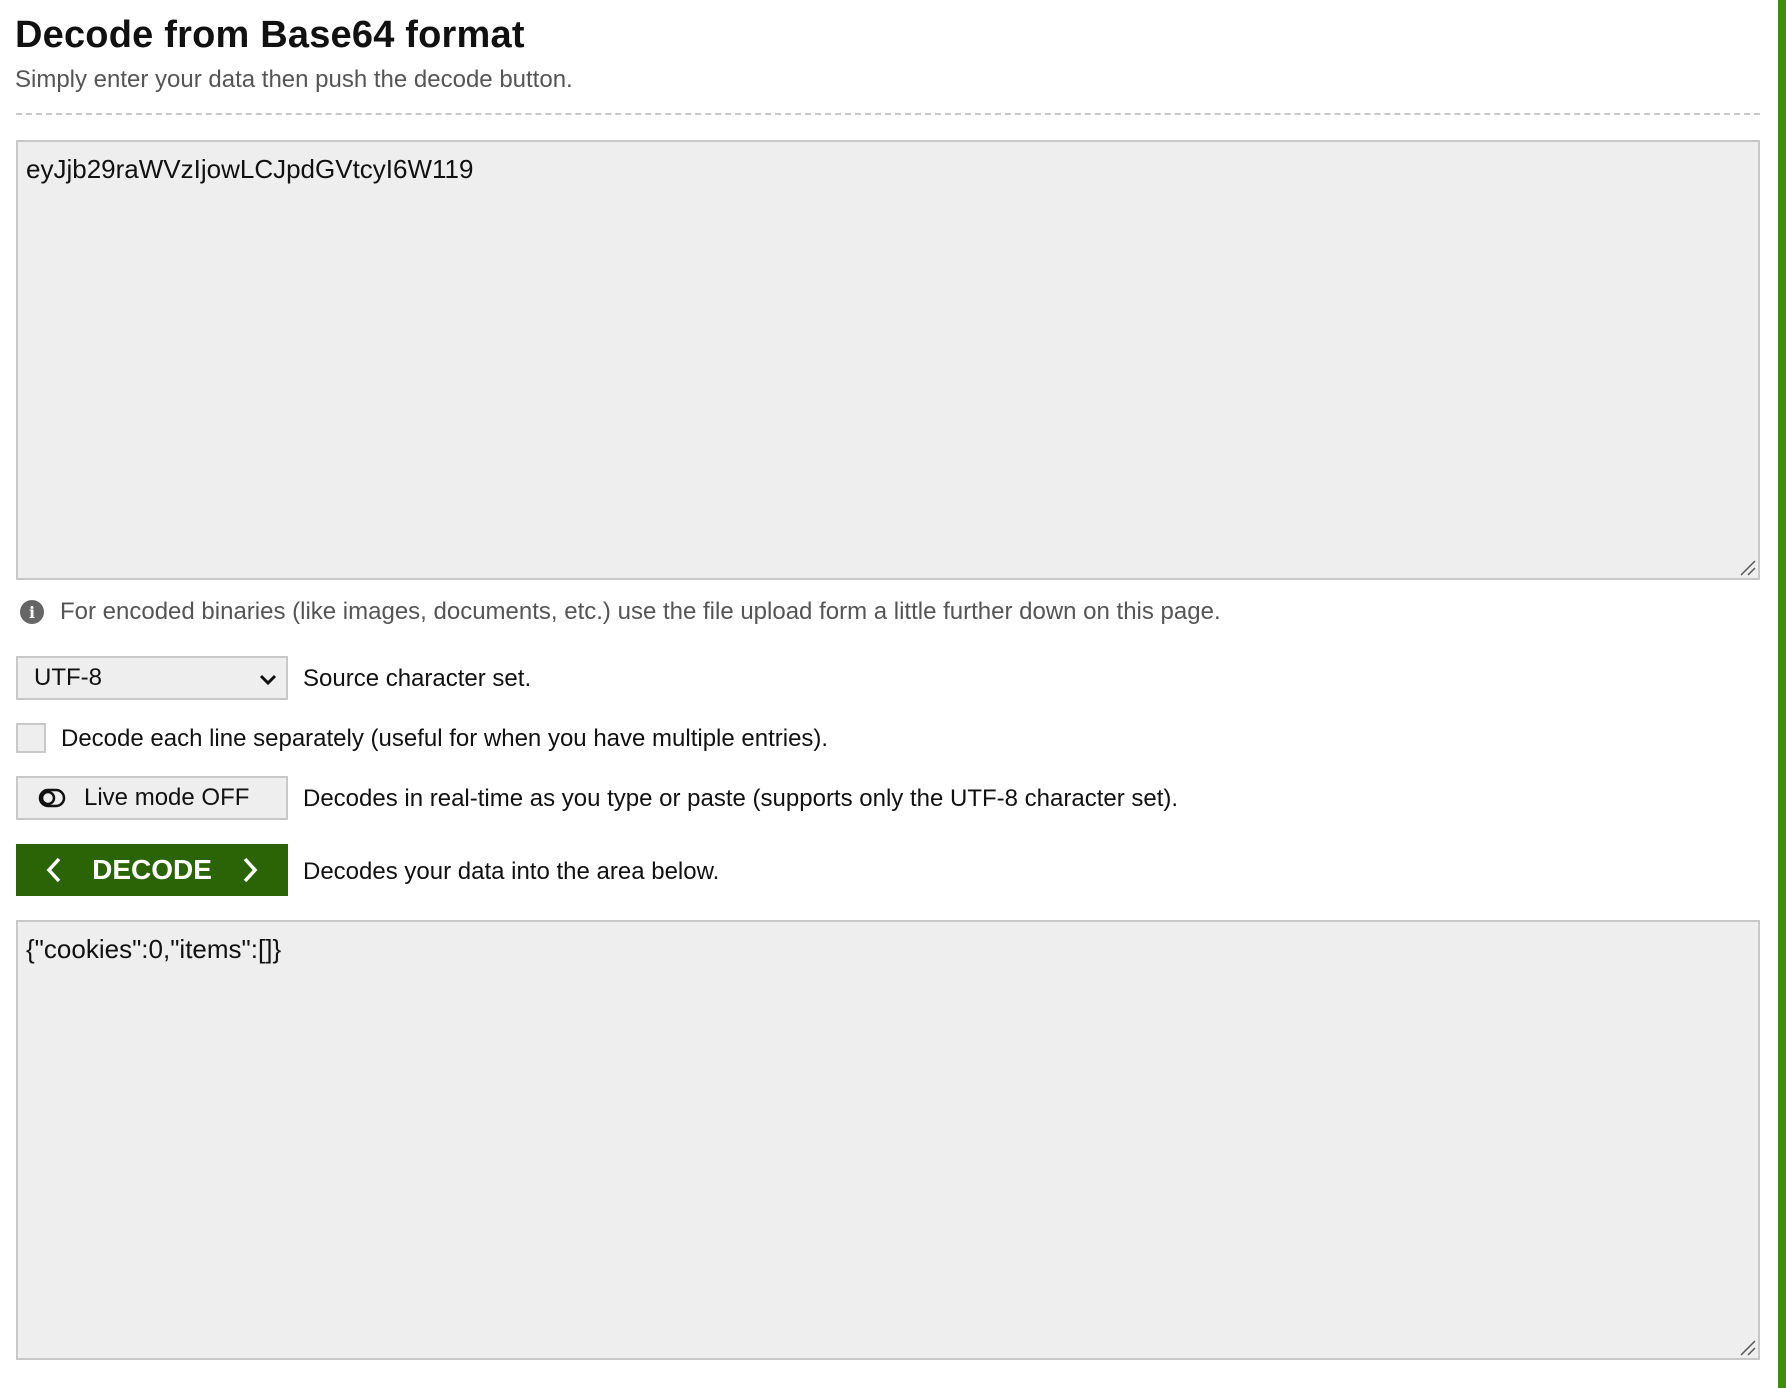  What do you see at coordinates (53, 870) in the screenshot?
I see `chevron-left-icon` at bounding box center [53, 870].